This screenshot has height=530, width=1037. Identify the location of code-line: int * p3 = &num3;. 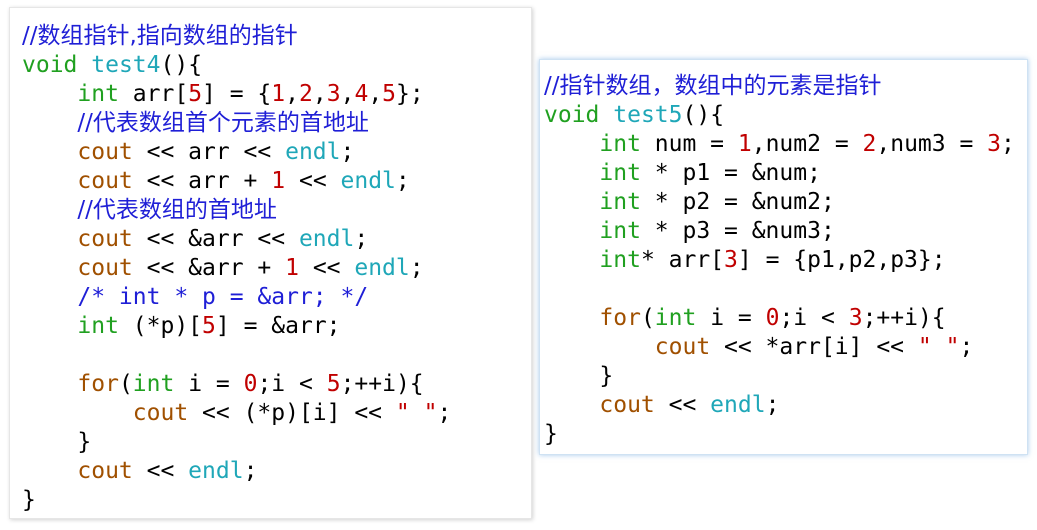
(785, 231).